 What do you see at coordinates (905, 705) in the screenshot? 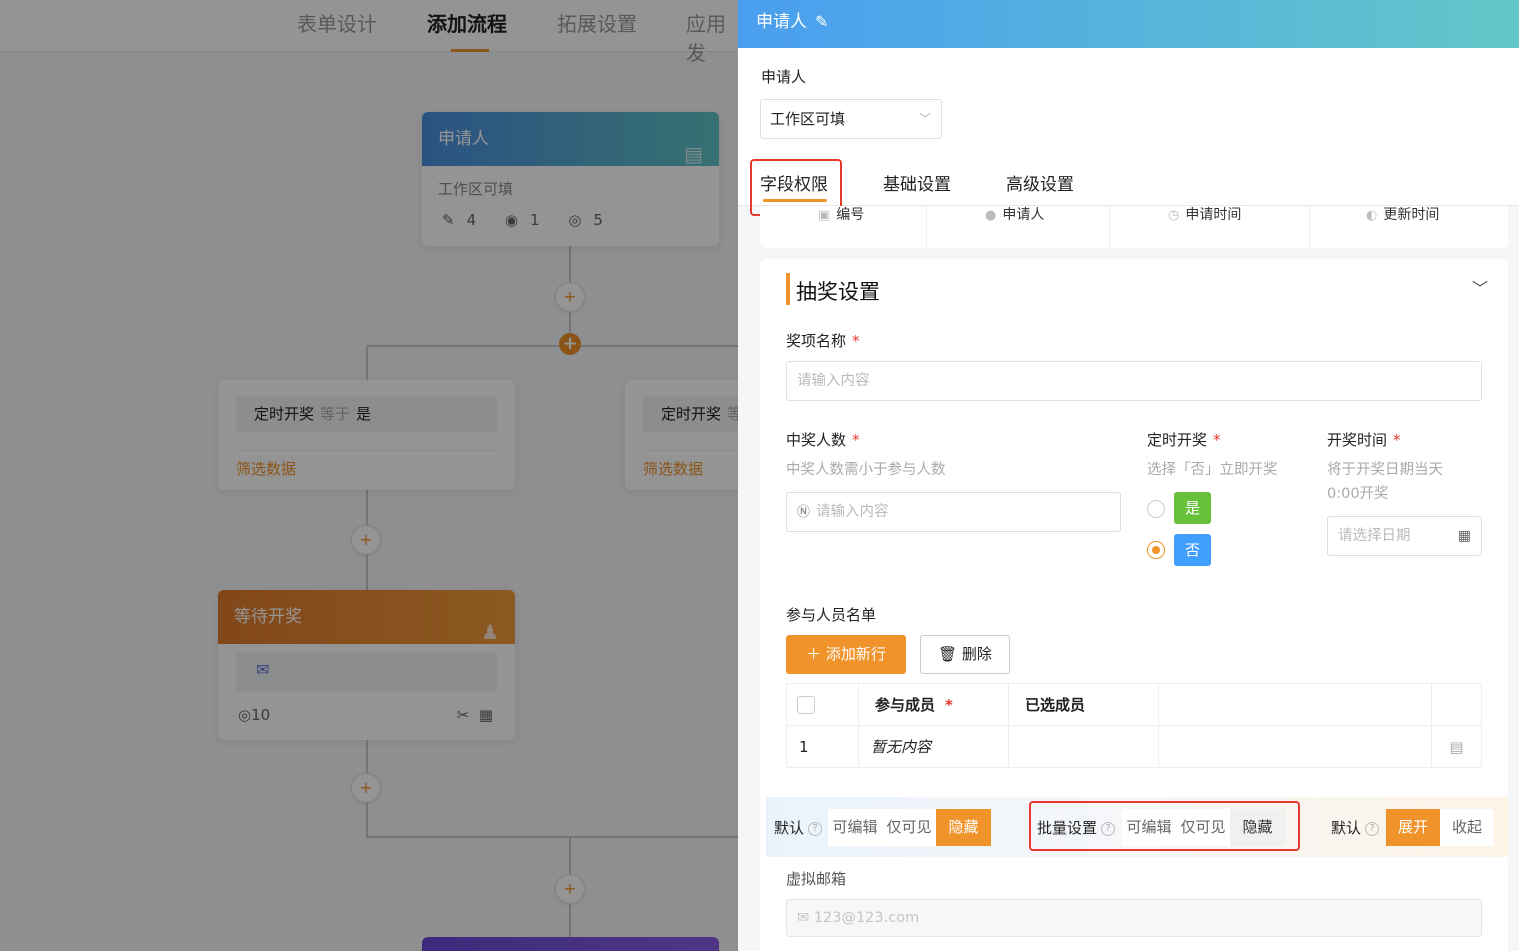
I see `header-text: 参与成员` at bounding box center [905, 705].